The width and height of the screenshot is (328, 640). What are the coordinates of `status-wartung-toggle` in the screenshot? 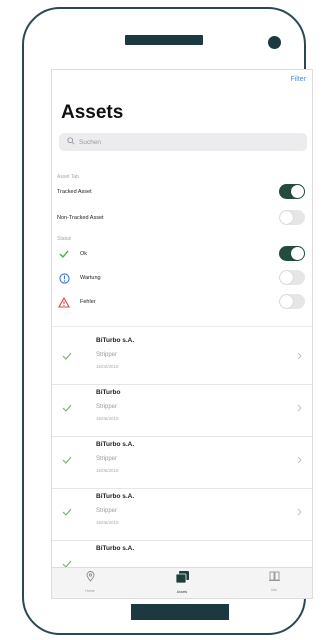 It's located at (292, 277).